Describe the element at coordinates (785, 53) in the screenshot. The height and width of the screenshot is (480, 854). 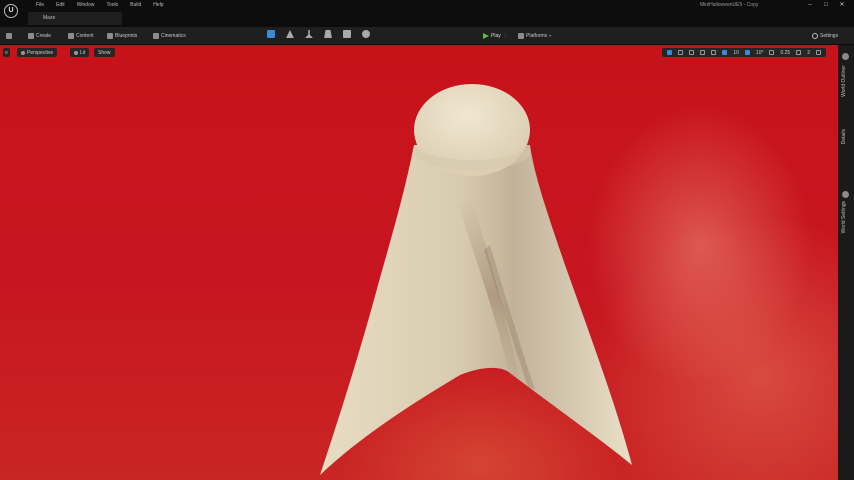
I see `scale-snap-value: 0.25` at that location.